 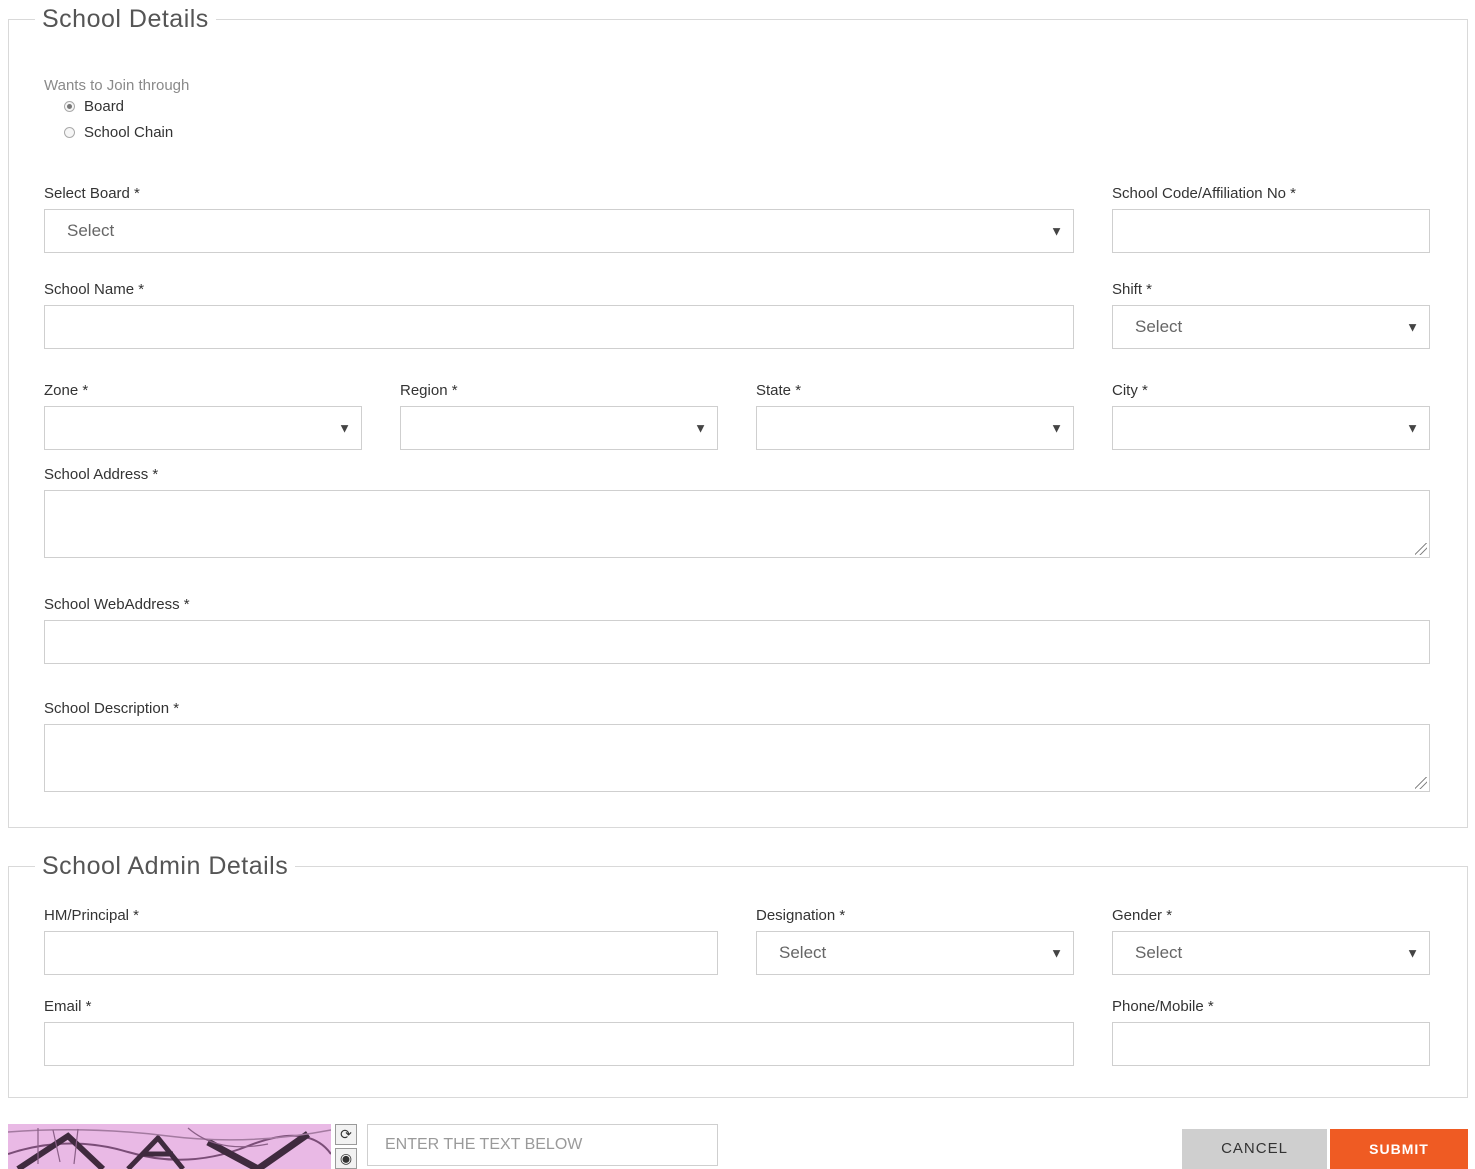 What do you see at coordinates (801, 915) in the screenshot?
I see `designation-label: Designation *` at bounding box center [801, 915].